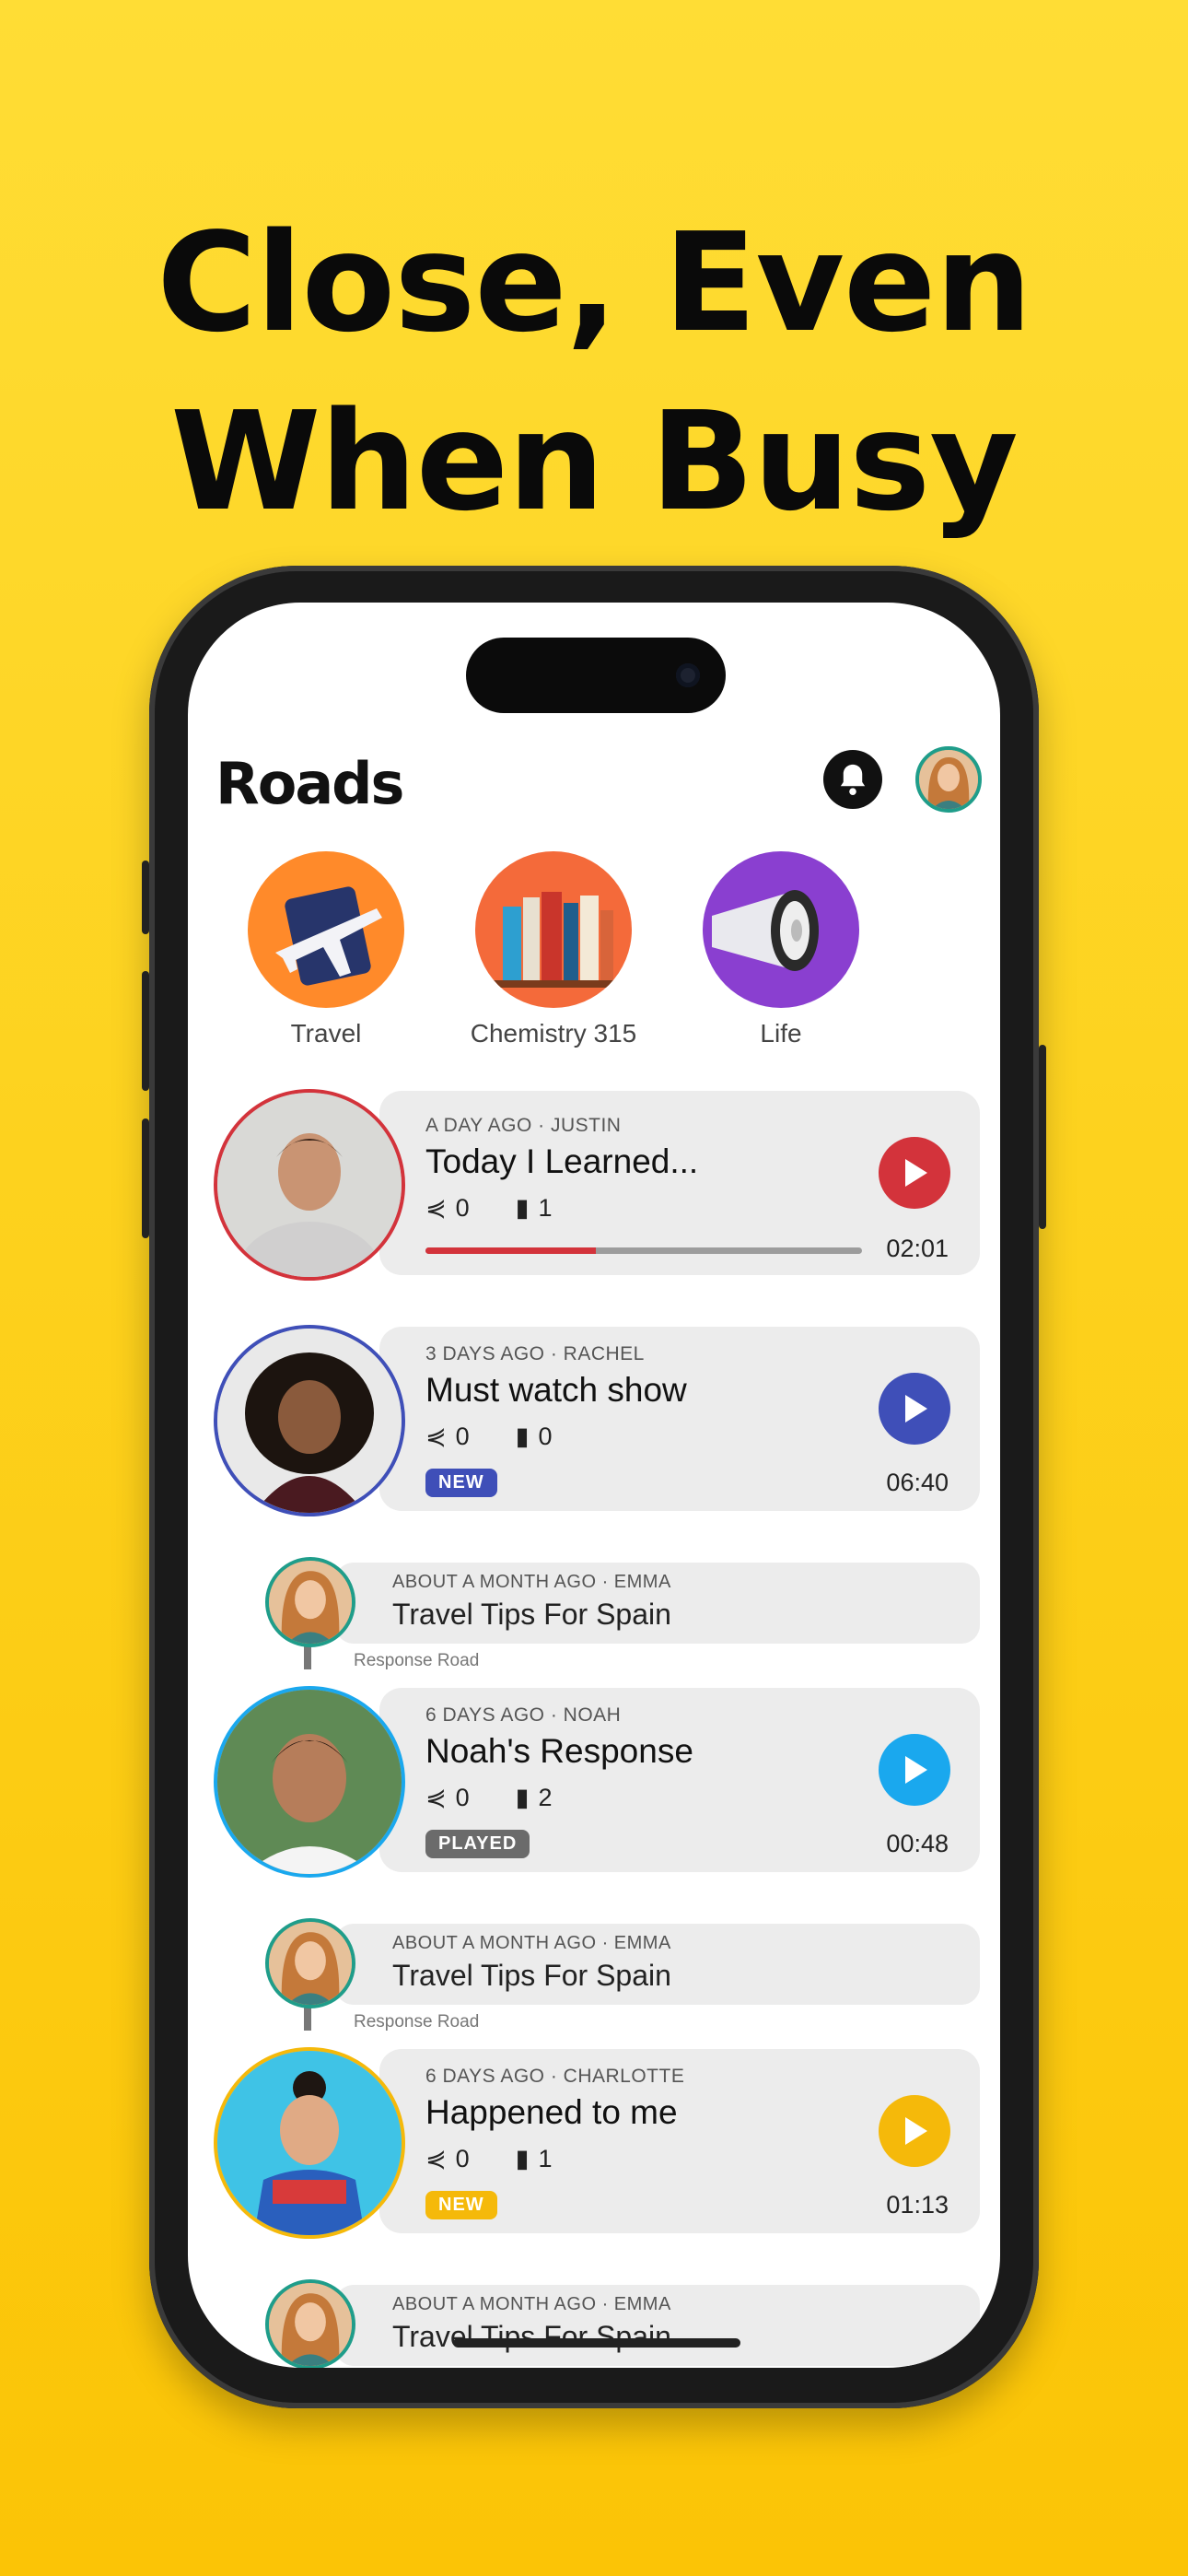  What do you see at coordinates (1042, 1137) in the screenshot?
I see `power-button` at bounding box center [1042, 1137].